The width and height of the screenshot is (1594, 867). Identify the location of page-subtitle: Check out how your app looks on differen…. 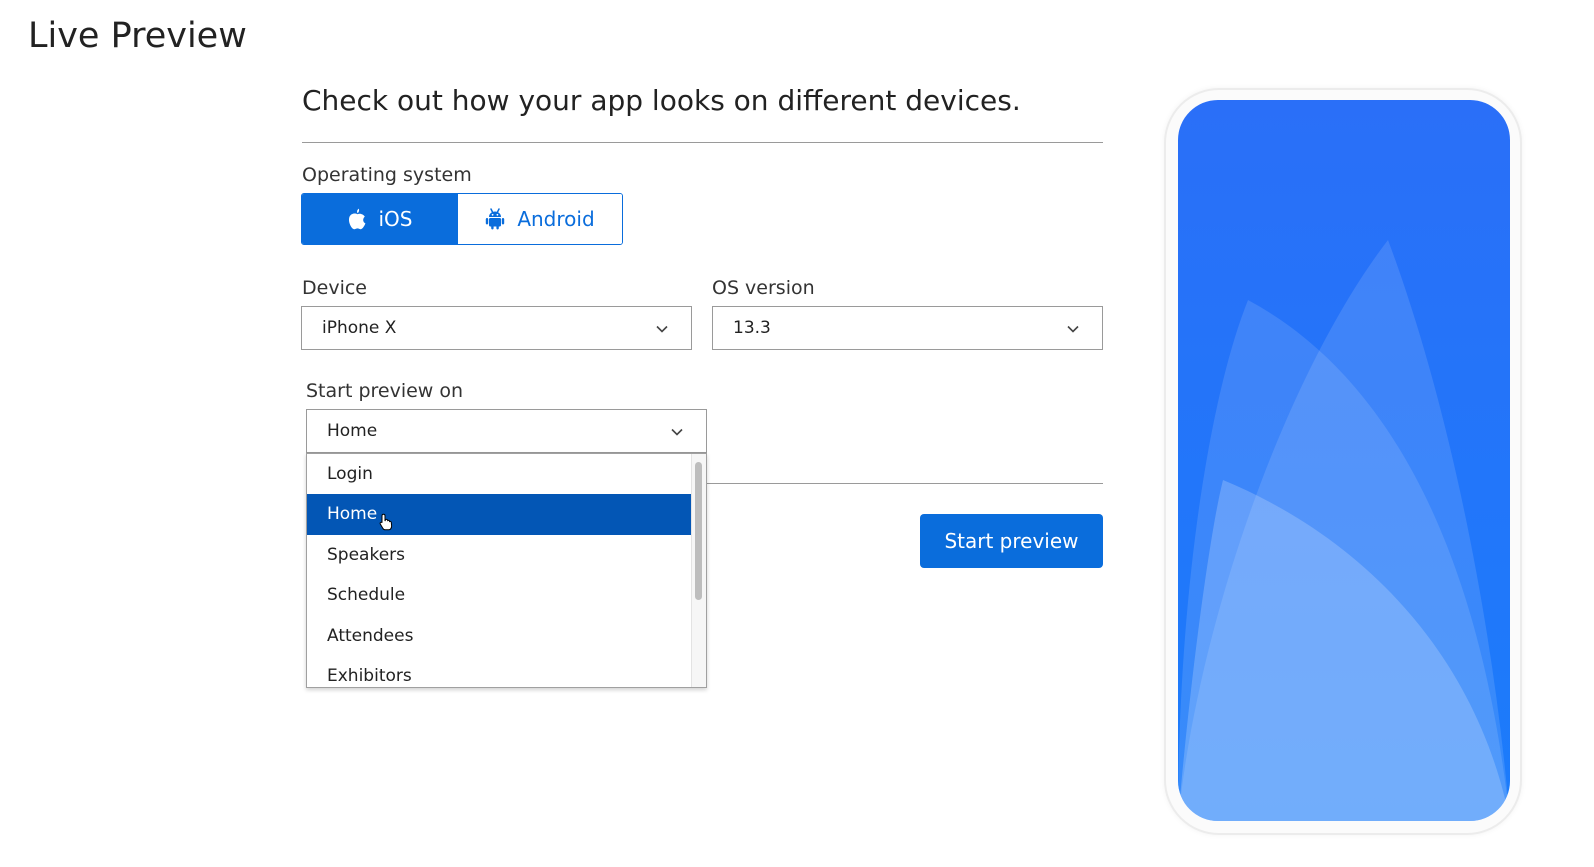
(661, 100).